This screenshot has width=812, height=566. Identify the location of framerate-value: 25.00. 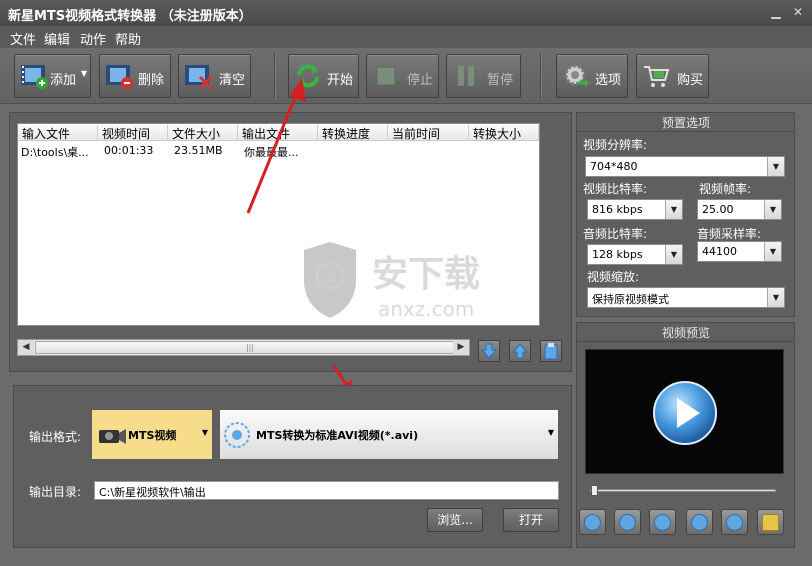
(718, 209).